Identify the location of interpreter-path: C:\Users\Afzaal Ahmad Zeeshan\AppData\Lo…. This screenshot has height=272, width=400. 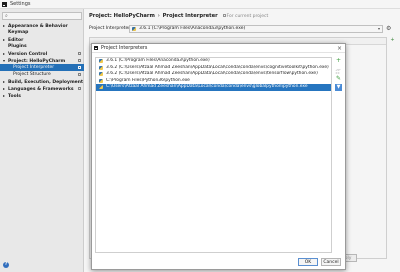
(207, 86).